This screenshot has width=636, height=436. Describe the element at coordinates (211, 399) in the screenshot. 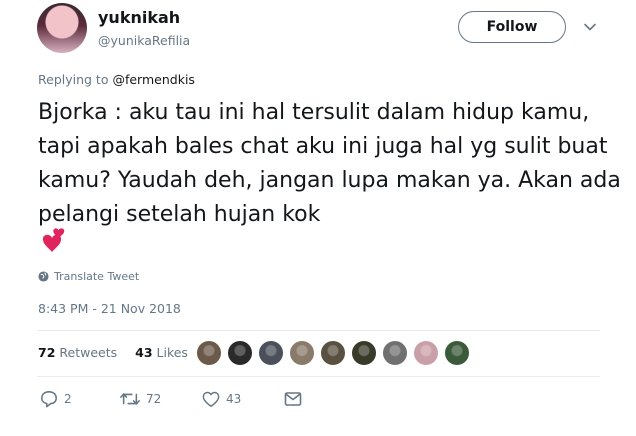

I see `heart-icon` at that location.